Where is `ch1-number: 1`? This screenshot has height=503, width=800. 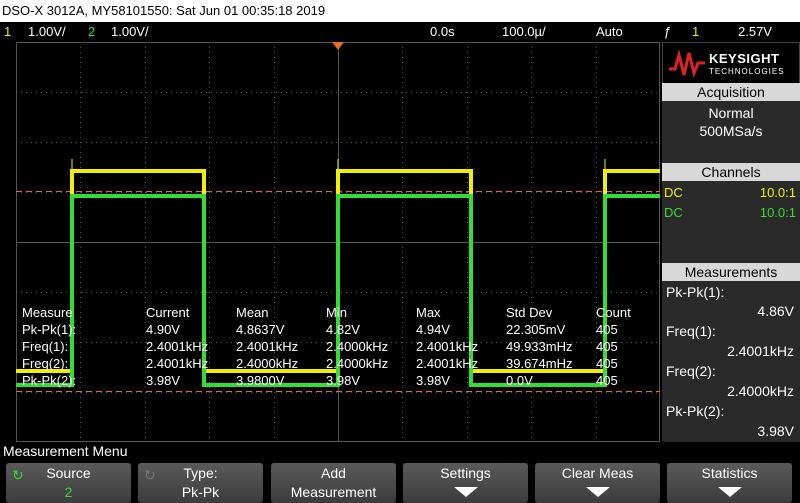 ch1-number: 1 is located at coordinates (7, 32).